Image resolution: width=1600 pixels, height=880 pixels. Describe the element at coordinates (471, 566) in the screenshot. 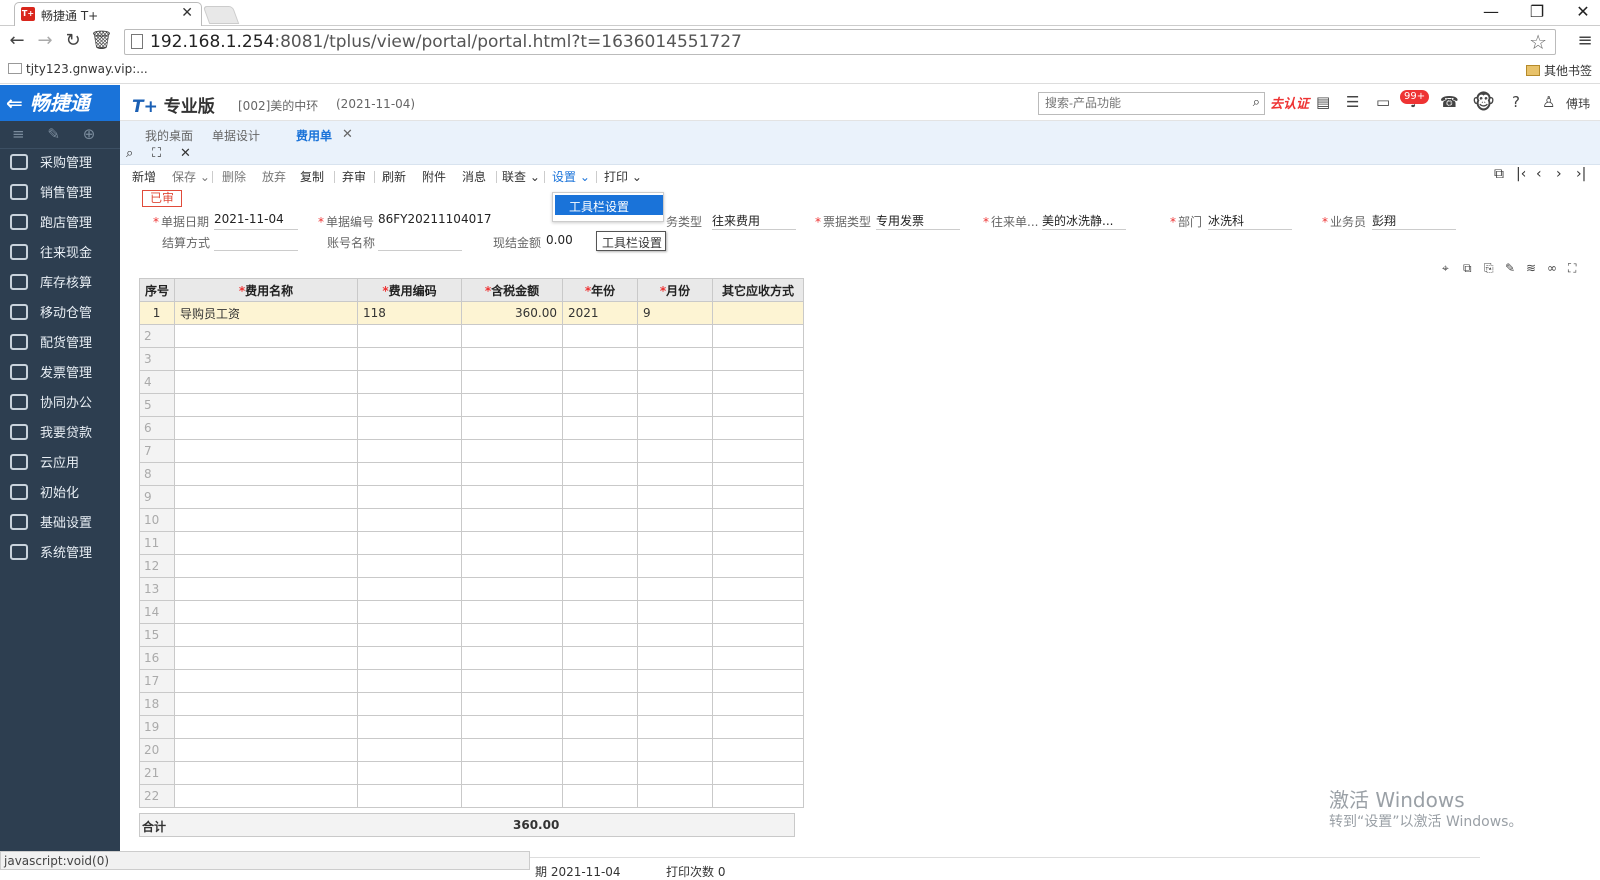

I see `table-row: 12` at that location.